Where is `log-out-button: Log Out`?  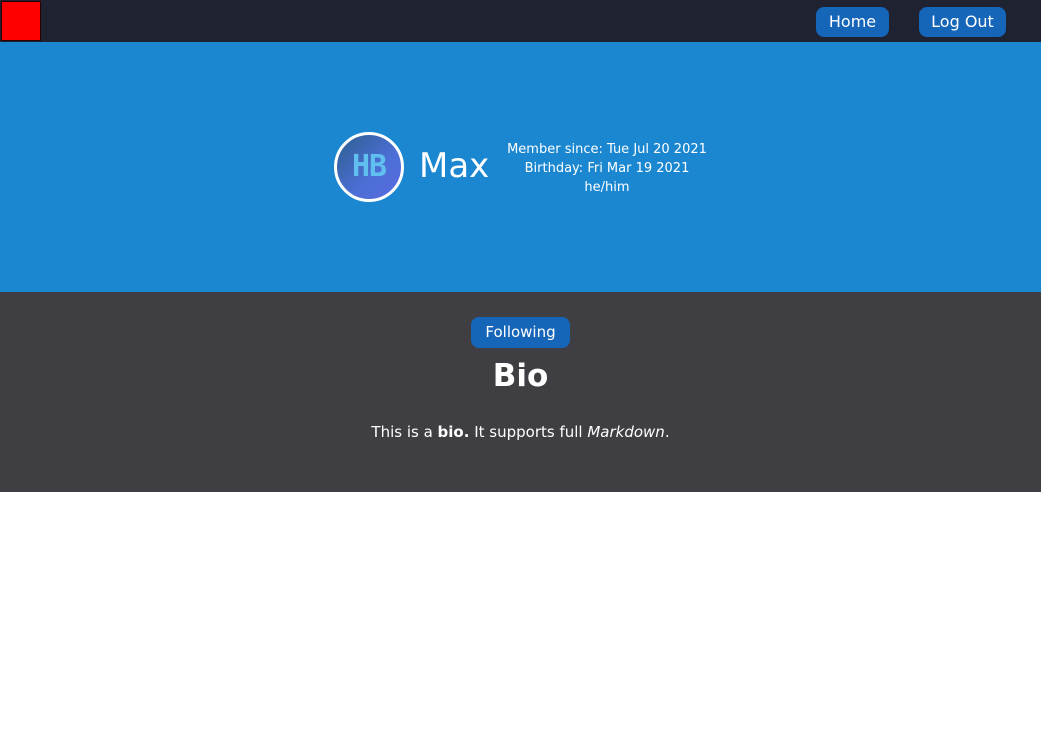 log-out-button: Log Out is located at coordinates (962, 22).